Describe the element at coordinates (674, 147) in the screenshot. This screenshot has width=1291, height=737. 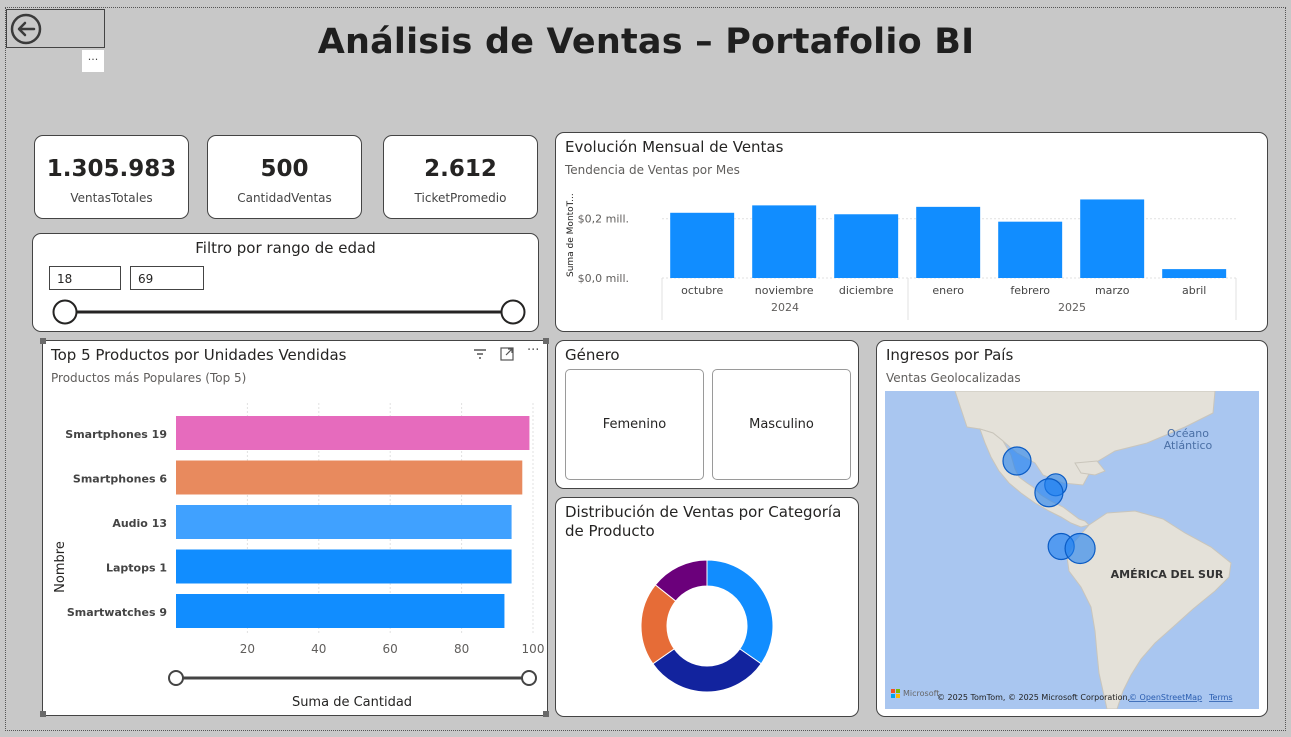
I see `chart-title: Evolución Mensual de Ventas` at that location.